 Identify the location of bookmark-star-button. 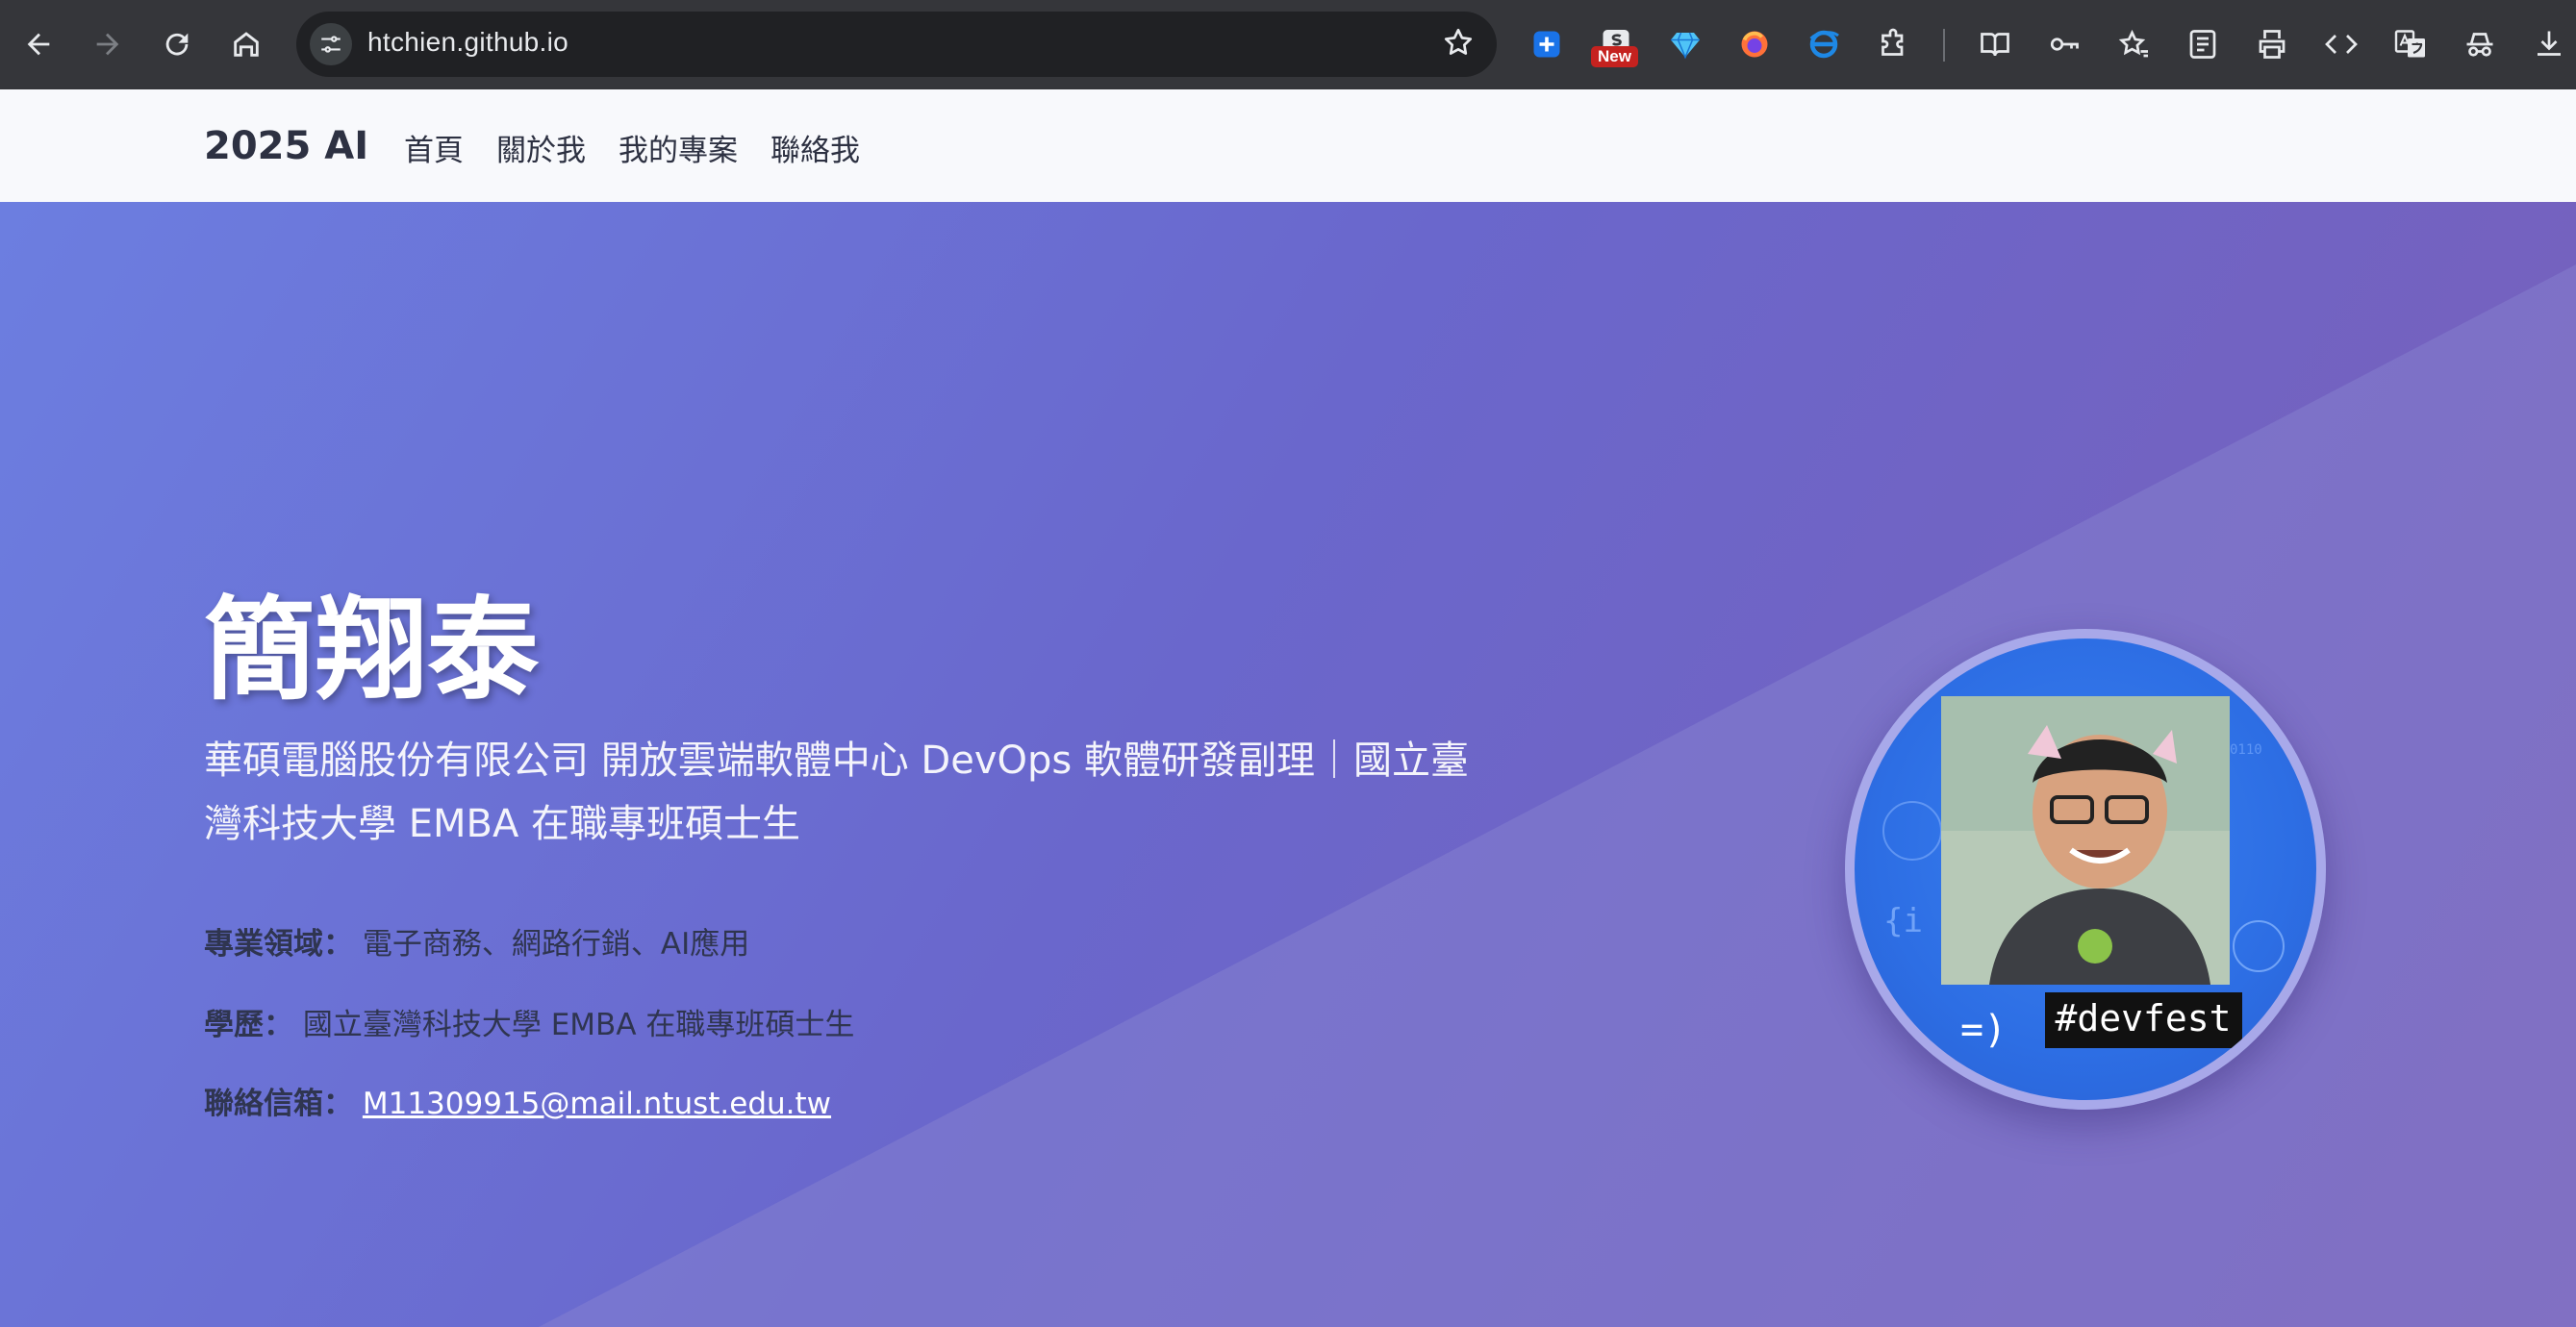
(1460, 44).